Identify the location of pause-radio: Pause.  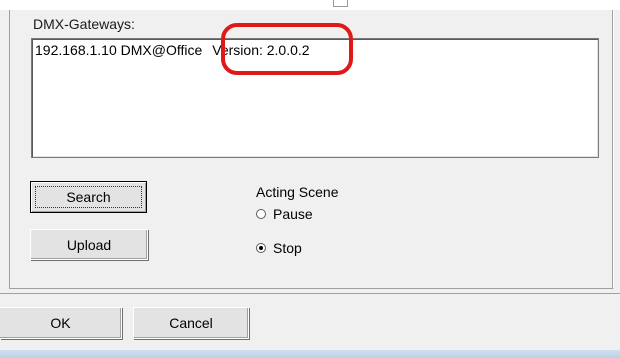
(284, 214).